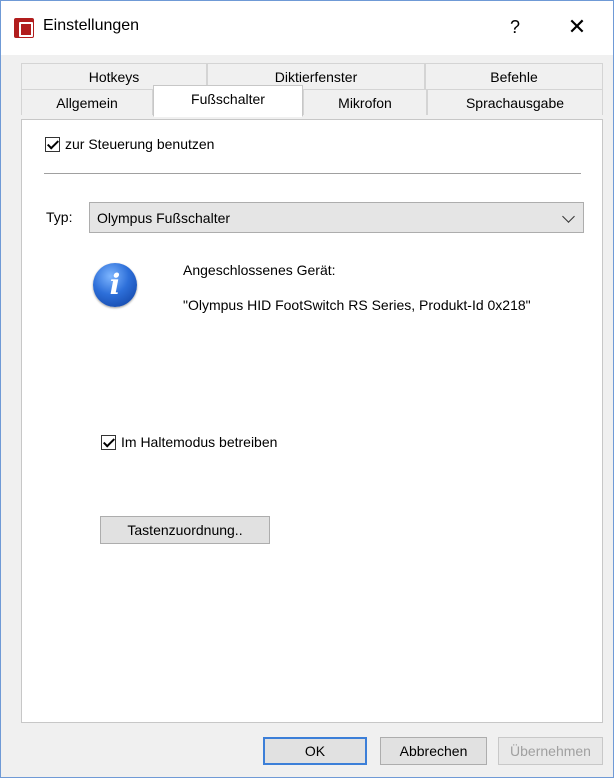 Image resolution: width=614 pixels, height=778 pixels. Describe the element at coordinates (259, 270) in the screenshot. I see `device-heading: Angeschlossenes Gerät:` at that location.